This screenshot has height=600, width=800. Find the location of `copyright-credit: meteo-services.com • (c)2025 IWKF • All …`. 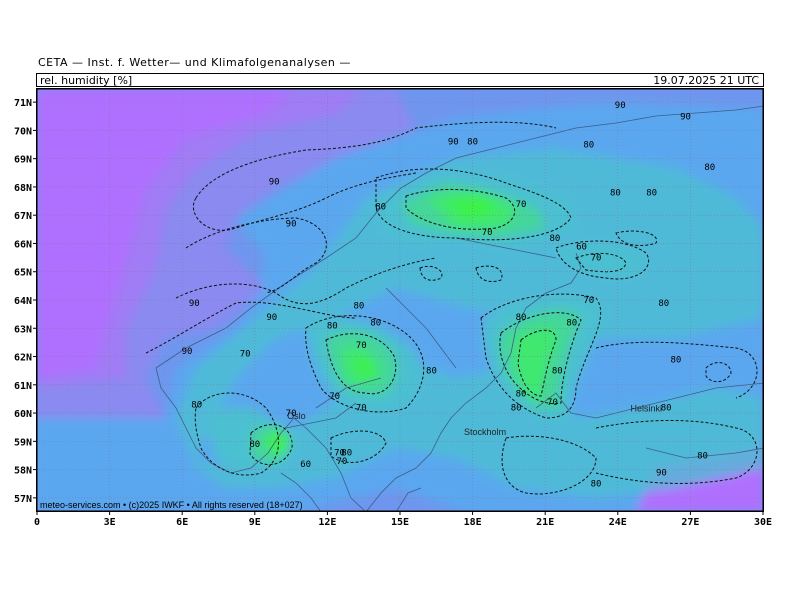

copyright-credit: meteo-services.com • (c)2025 IWKF • All … is located at coordinates (171, 505).